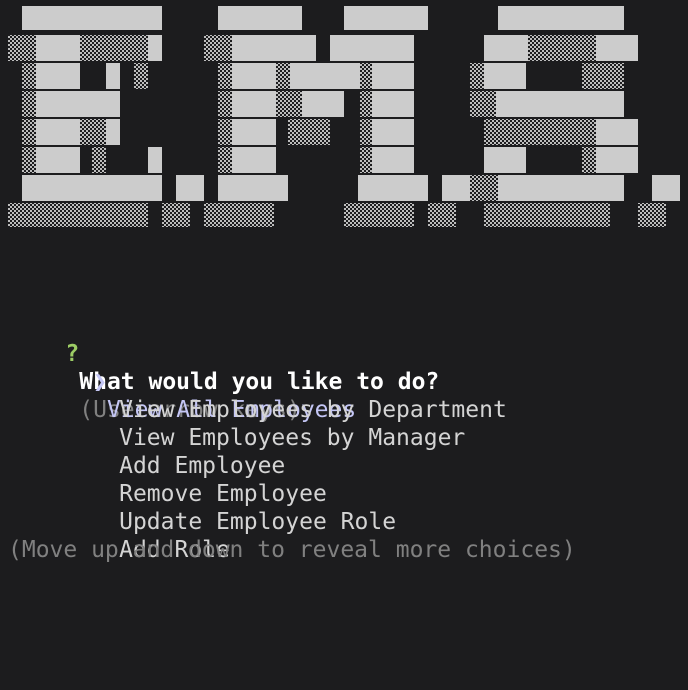 This screenshot has height=690, width=688. I want to click on choice-item-add-employee: Add Employee, so click(160, 451).